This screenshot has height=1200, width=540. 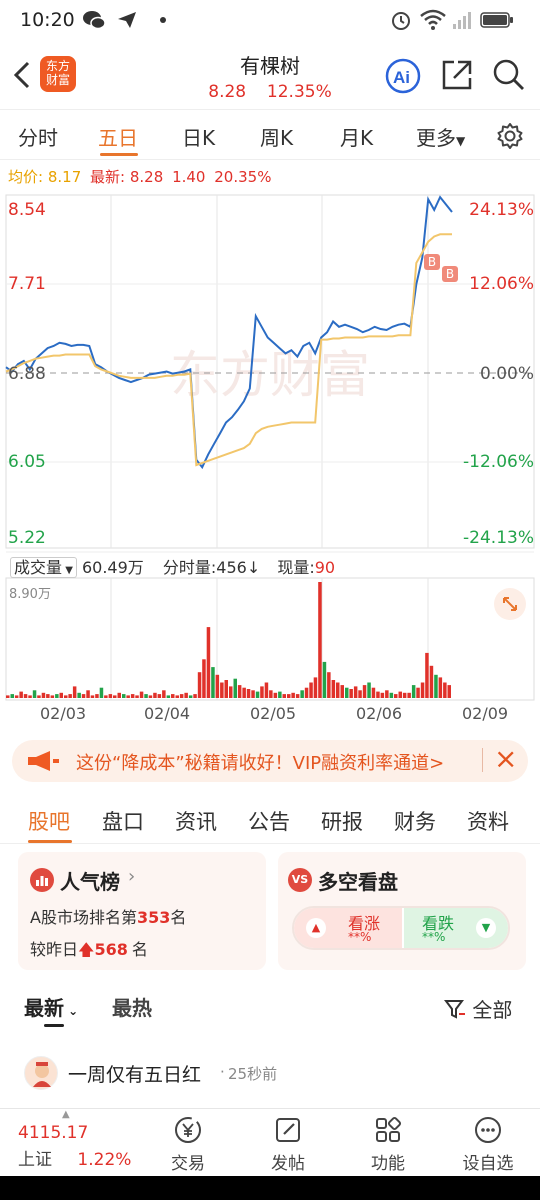 I want to click on feed-tab-indicator, so click(x=54, y=1025).